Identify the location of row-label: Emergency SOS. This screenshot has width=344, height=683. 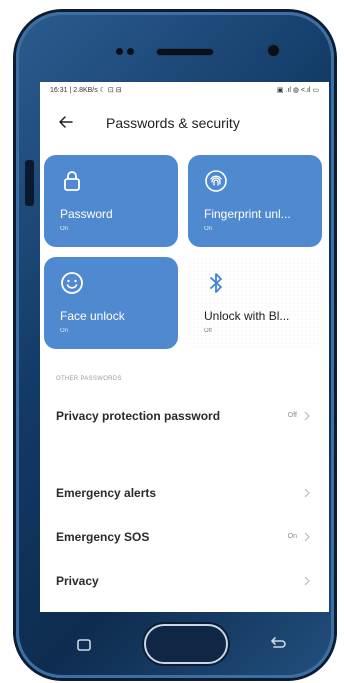
(103, 537).